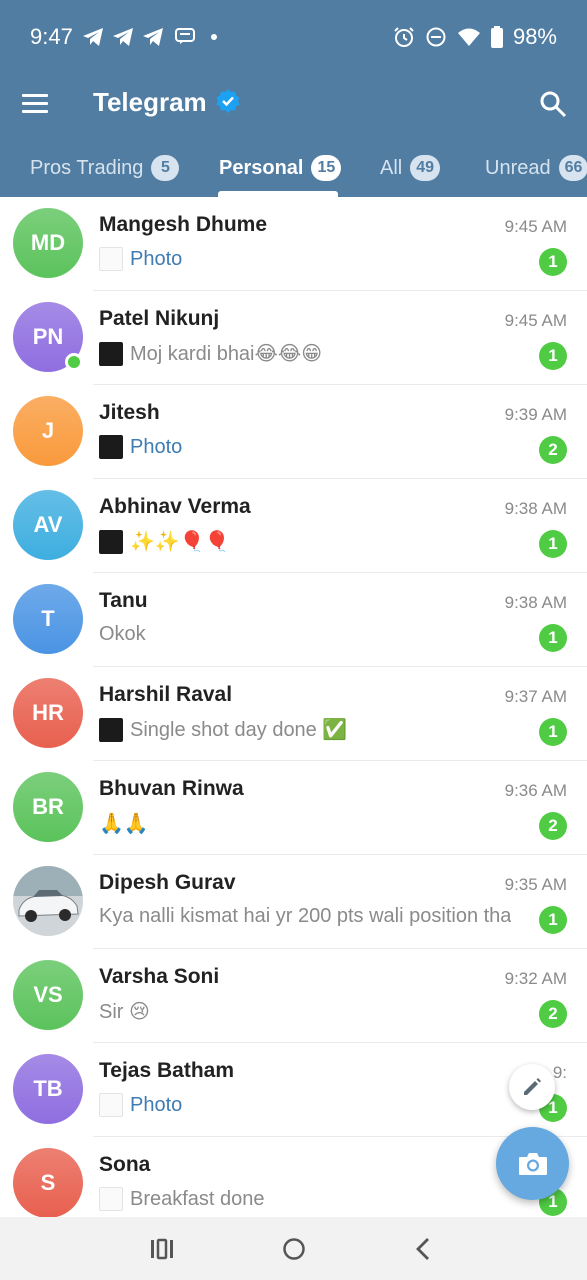  I want to click on alarm-icon, so click(404, 37).